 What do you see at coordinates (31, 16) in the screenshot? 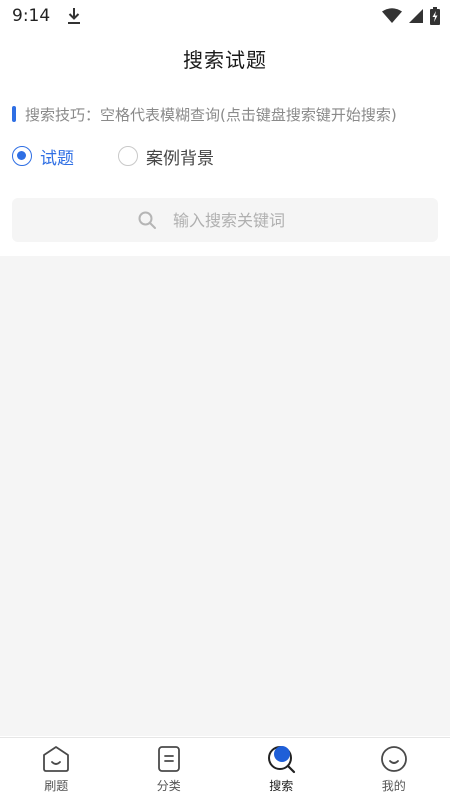
I see `status-time: 9:14` at bounding box center [31, 16].